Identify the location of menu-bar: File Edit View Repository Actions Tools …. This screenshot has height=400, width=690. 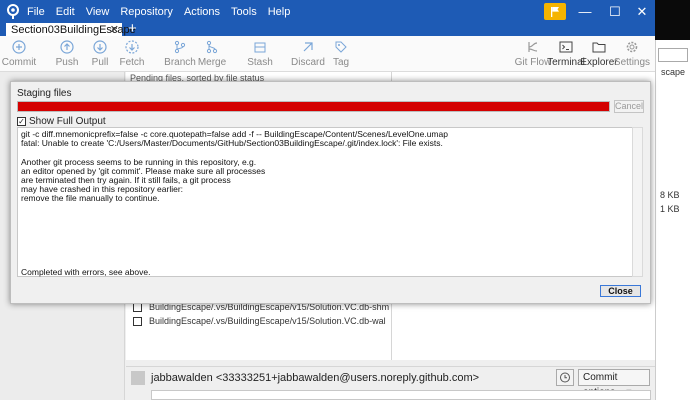
(158, 11).